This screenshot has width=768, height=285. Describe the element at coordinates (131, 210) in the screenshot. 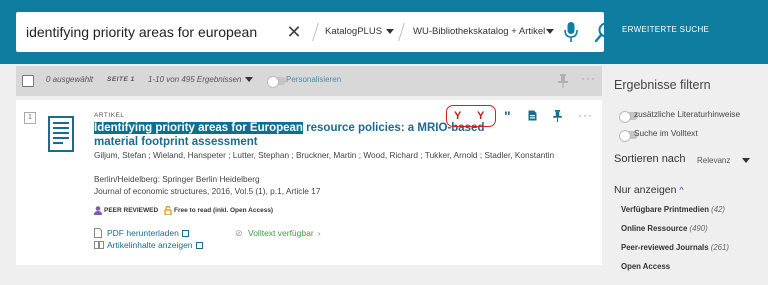

I see `peer-reviewed-badge: PEER REVIEWED` at that location.